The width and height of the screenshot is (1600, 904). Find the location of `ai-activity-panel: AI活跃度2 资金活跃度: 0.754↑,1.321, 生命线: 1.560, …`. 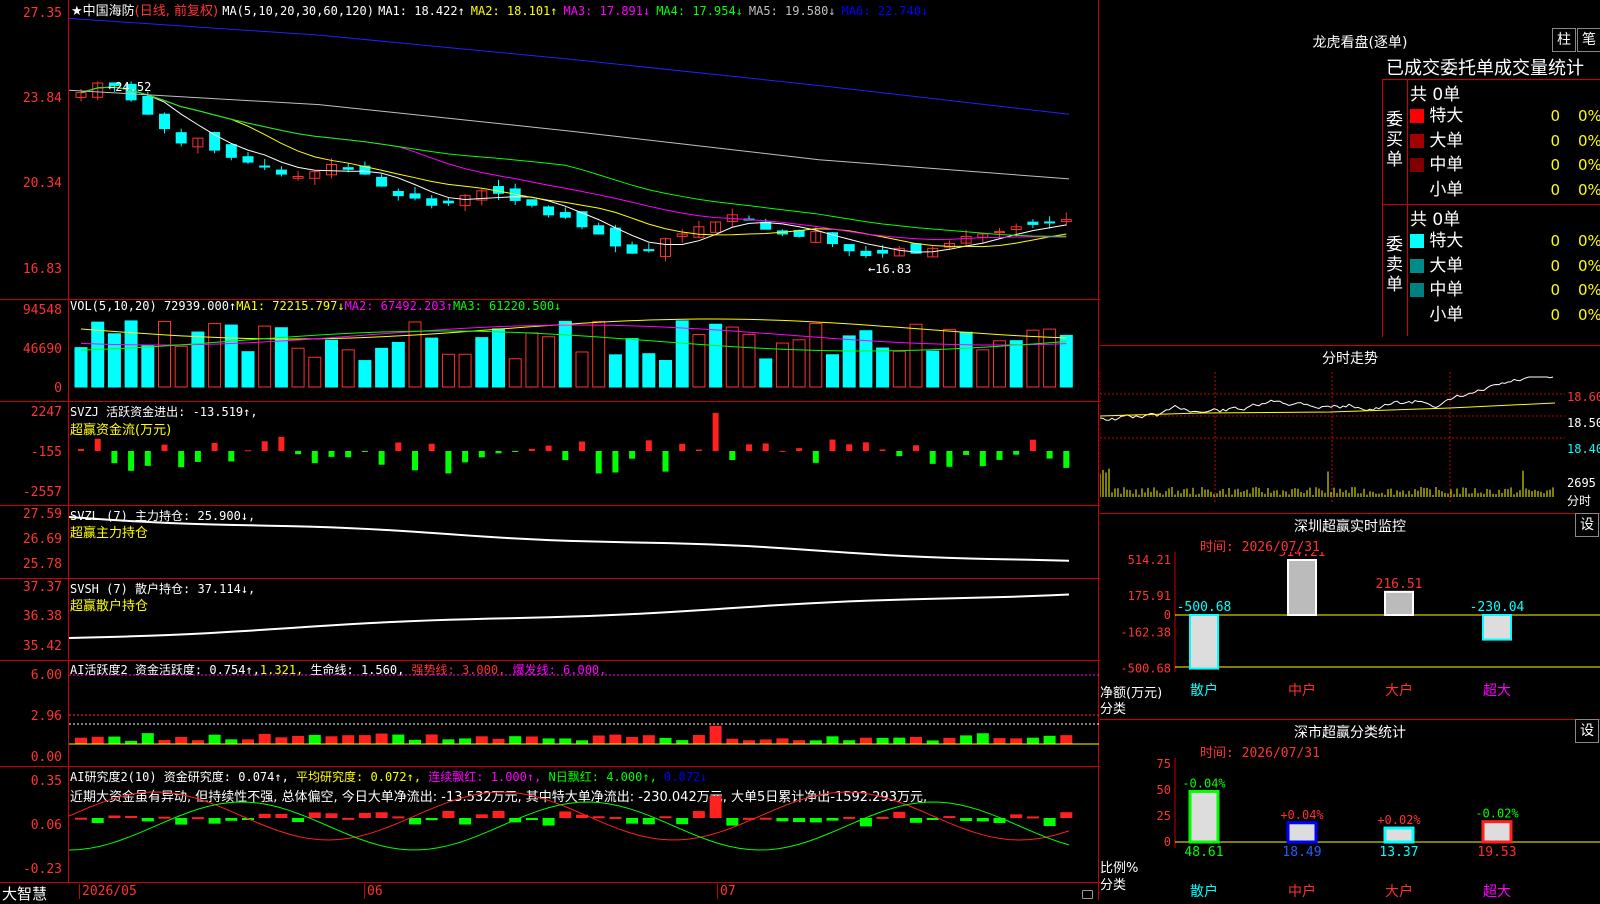

ai-activity-panel: AI活跃度2 资金活跃度: 0.754↑,1.321, 生命线: 1.560, … is located at coordinates (550, 713).